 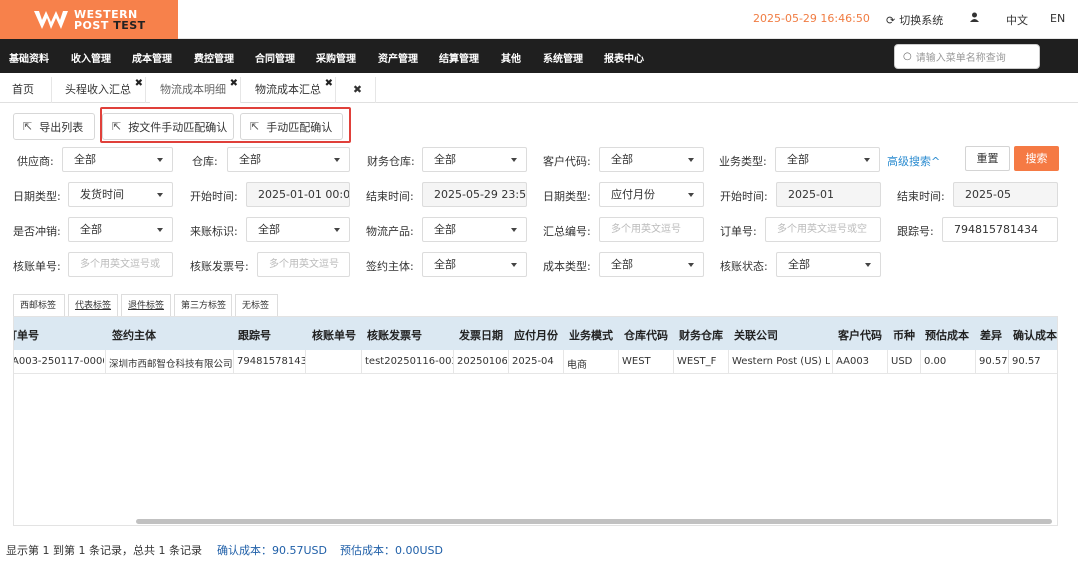 I want to click on bill-flag-select: 全部, so click(x=298, y=229).